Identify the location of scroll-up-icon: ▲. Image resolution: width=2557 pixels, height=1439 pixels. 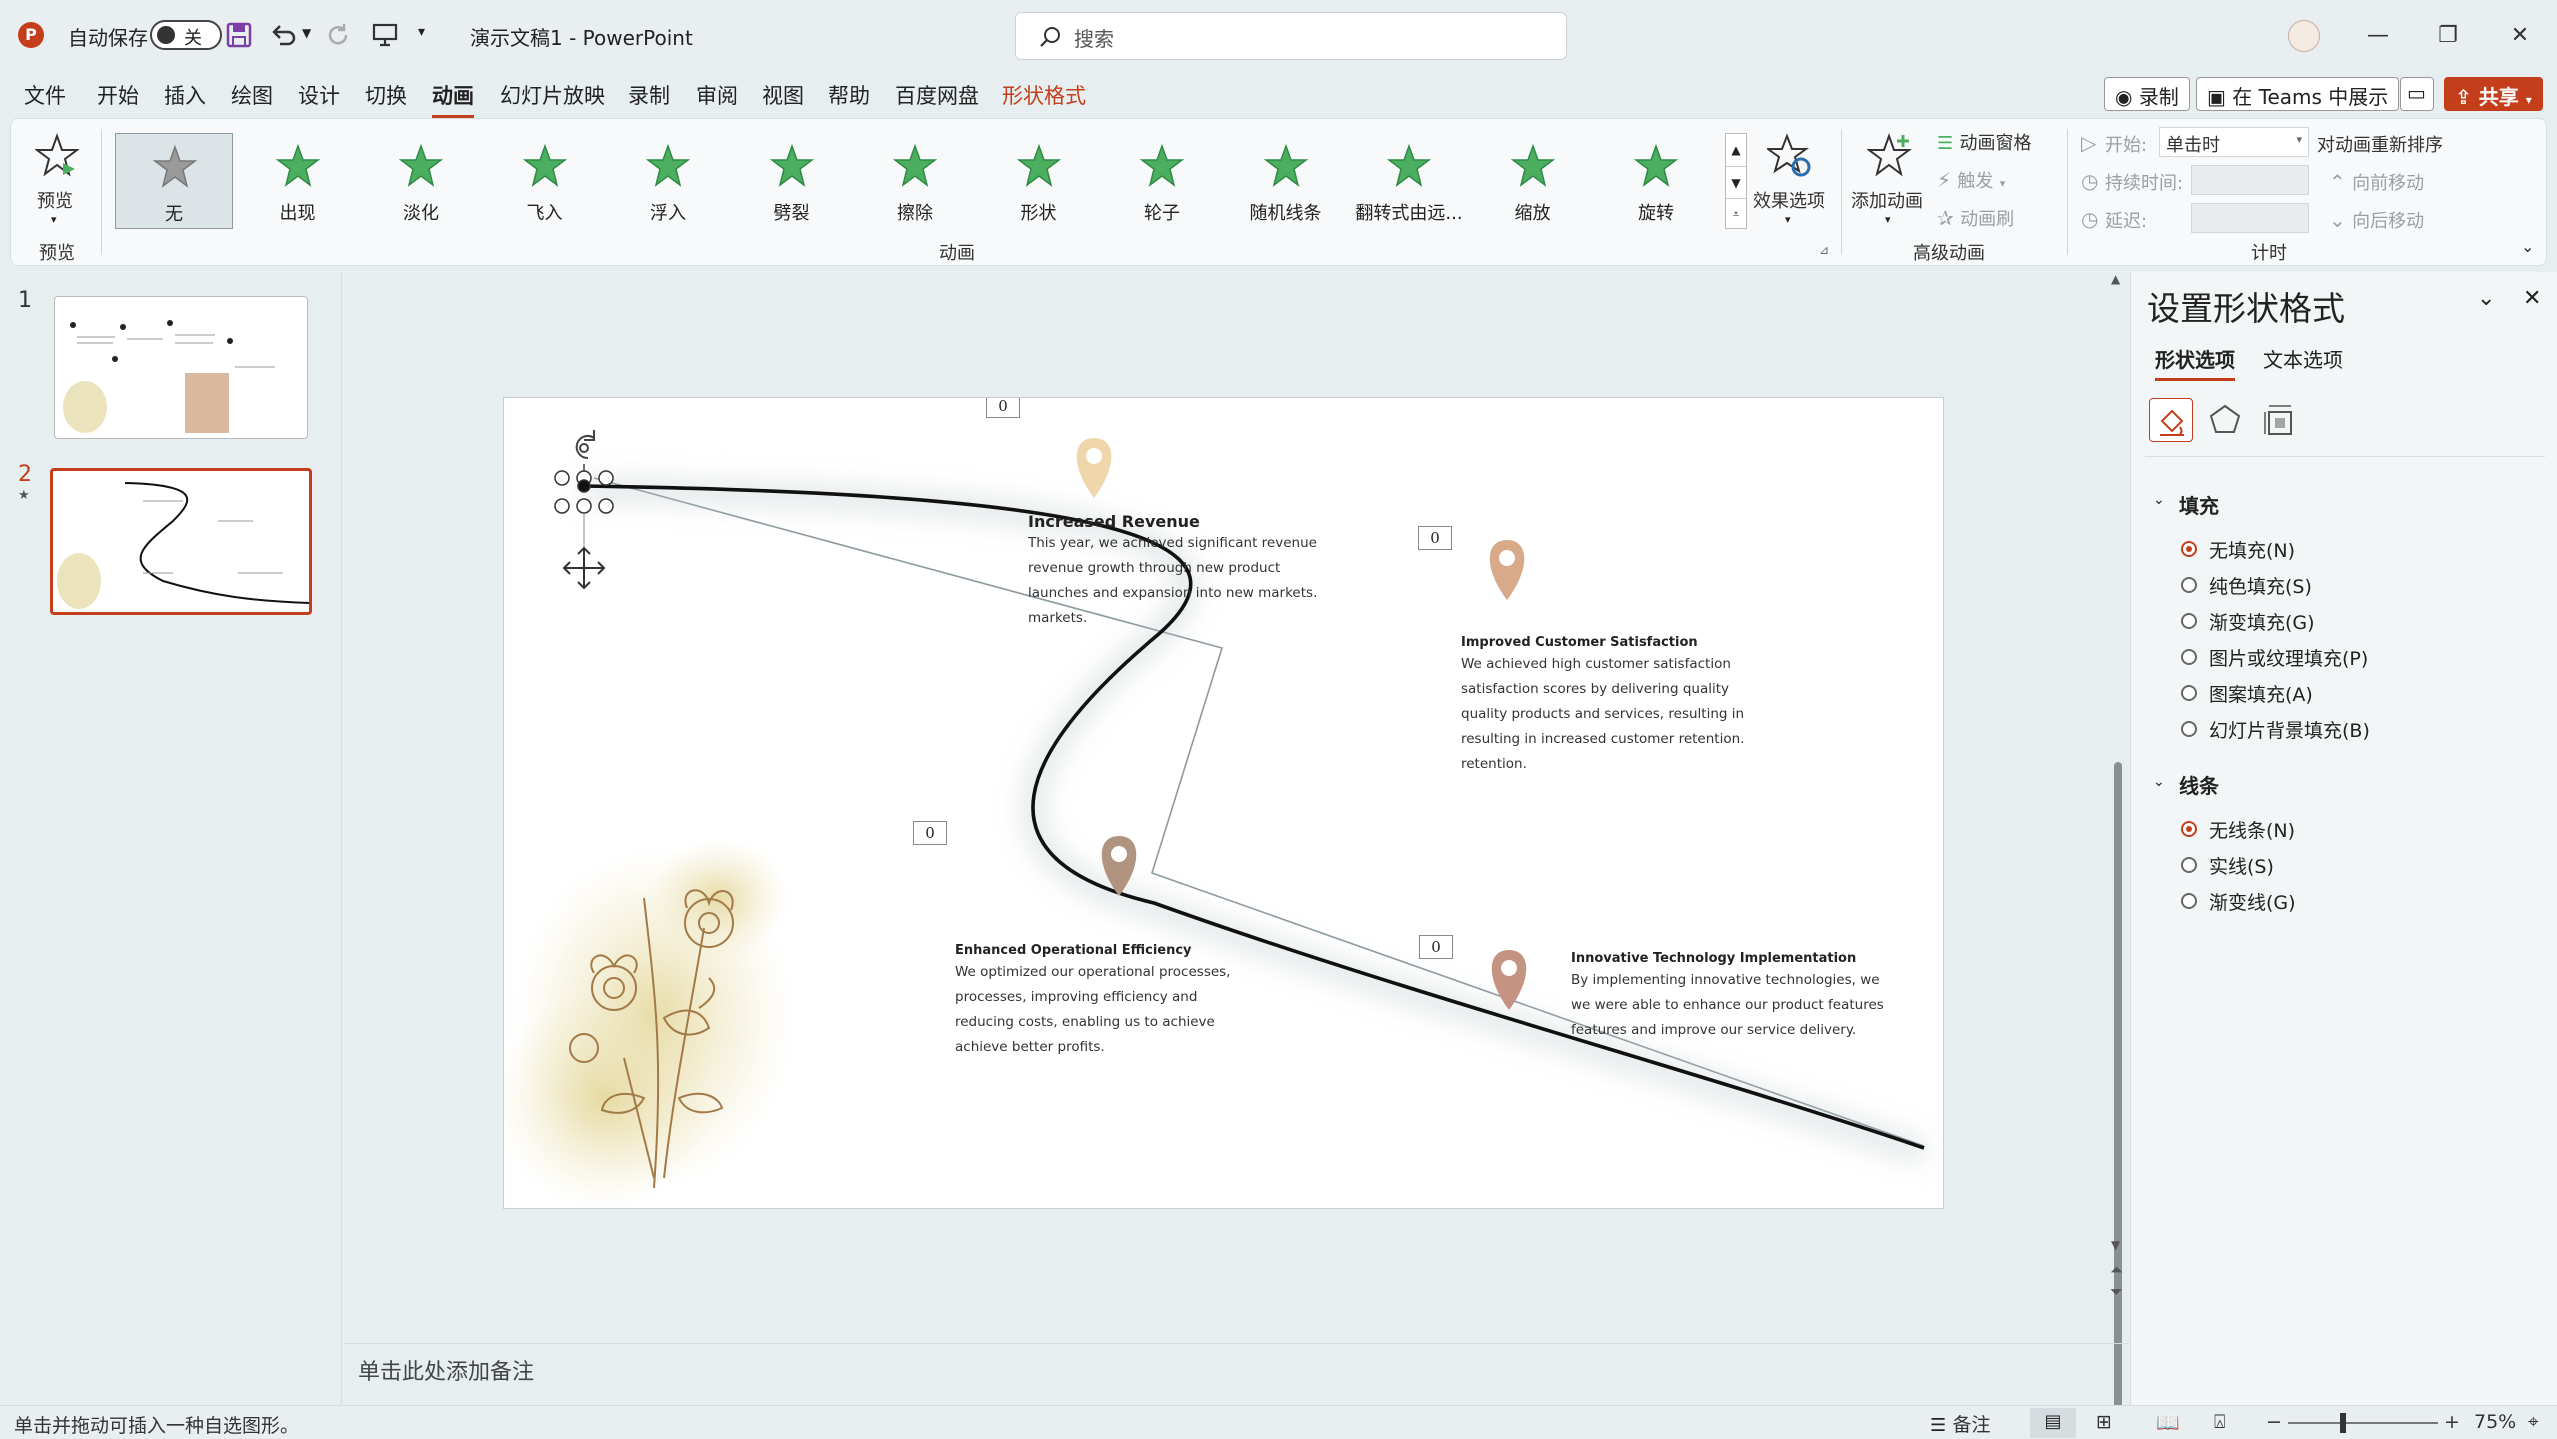
(2115, 279).